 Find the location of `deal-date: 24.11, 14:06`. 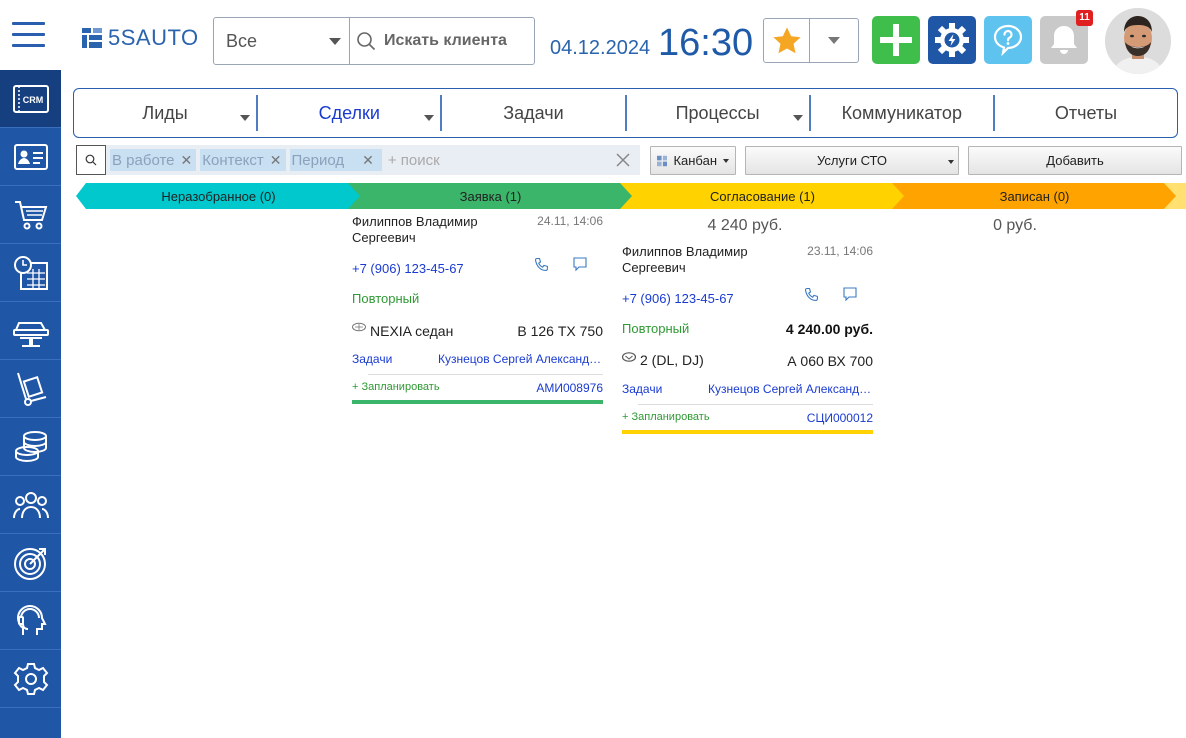

deal-date: 24.11, 14:06 is located at coordinates (570, 221).